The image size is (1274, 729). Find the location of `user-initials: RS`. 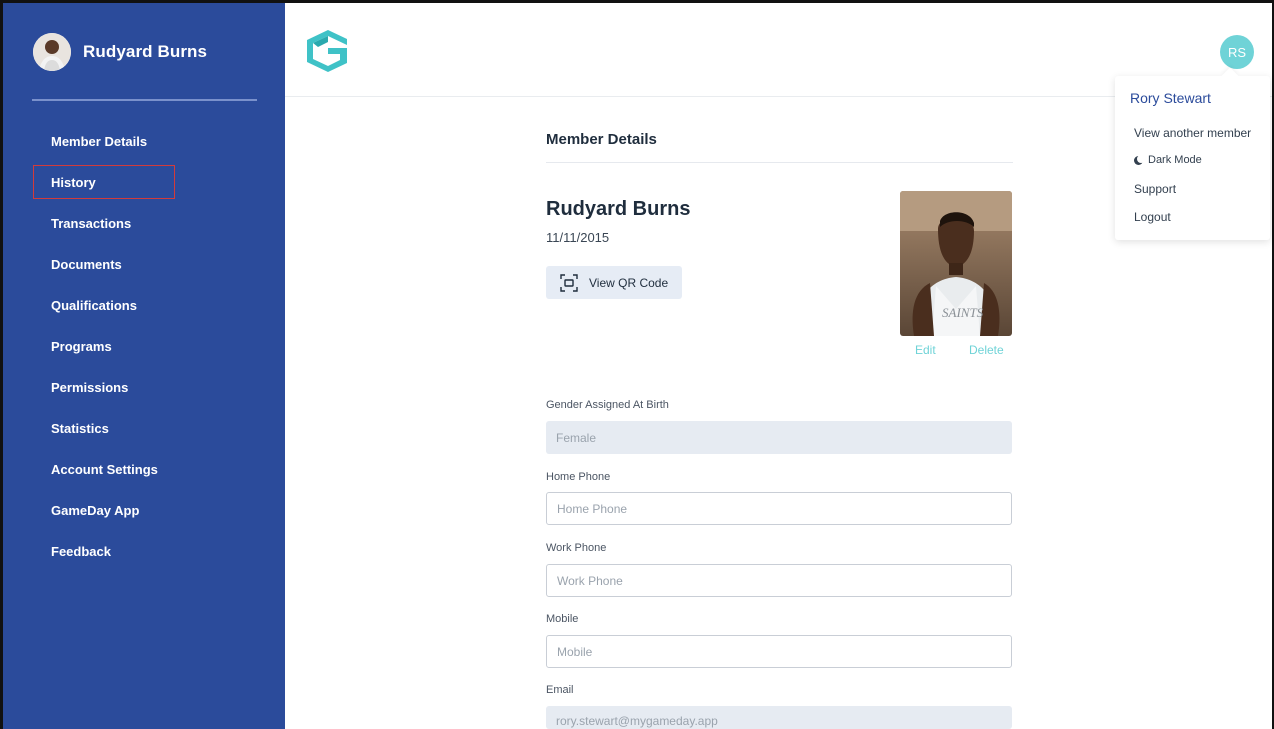

user-initials: RS is located at coordinates (1237, 52).